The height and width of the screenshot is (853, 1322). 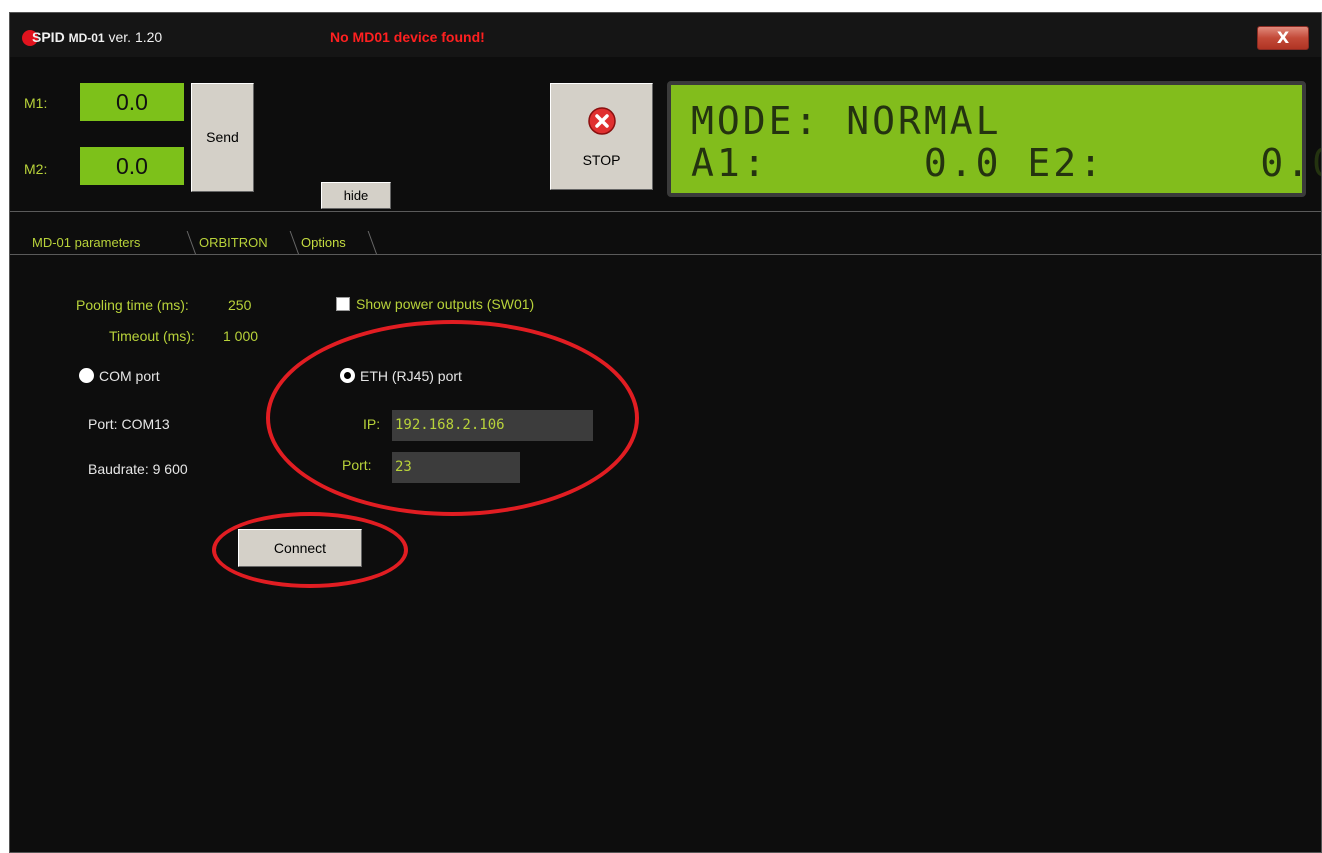 I want to click on com-port-radio, so click(x=86, y=375).